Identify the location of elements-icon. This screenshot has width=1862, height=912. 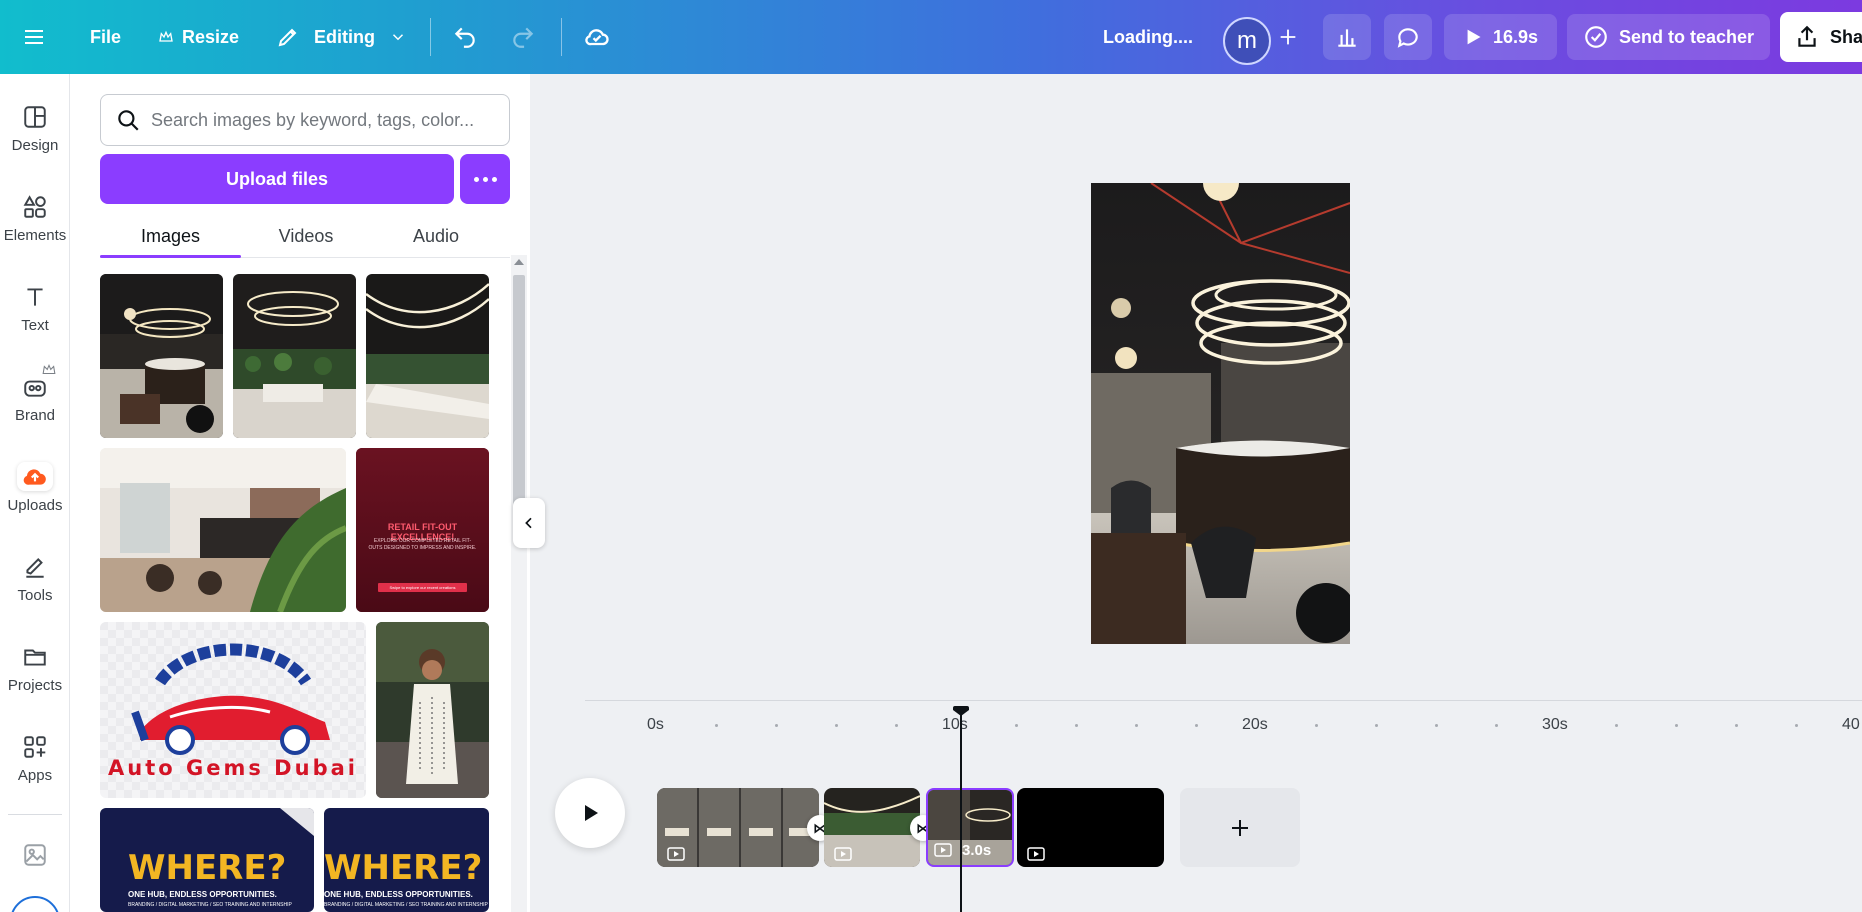
(35, 206).